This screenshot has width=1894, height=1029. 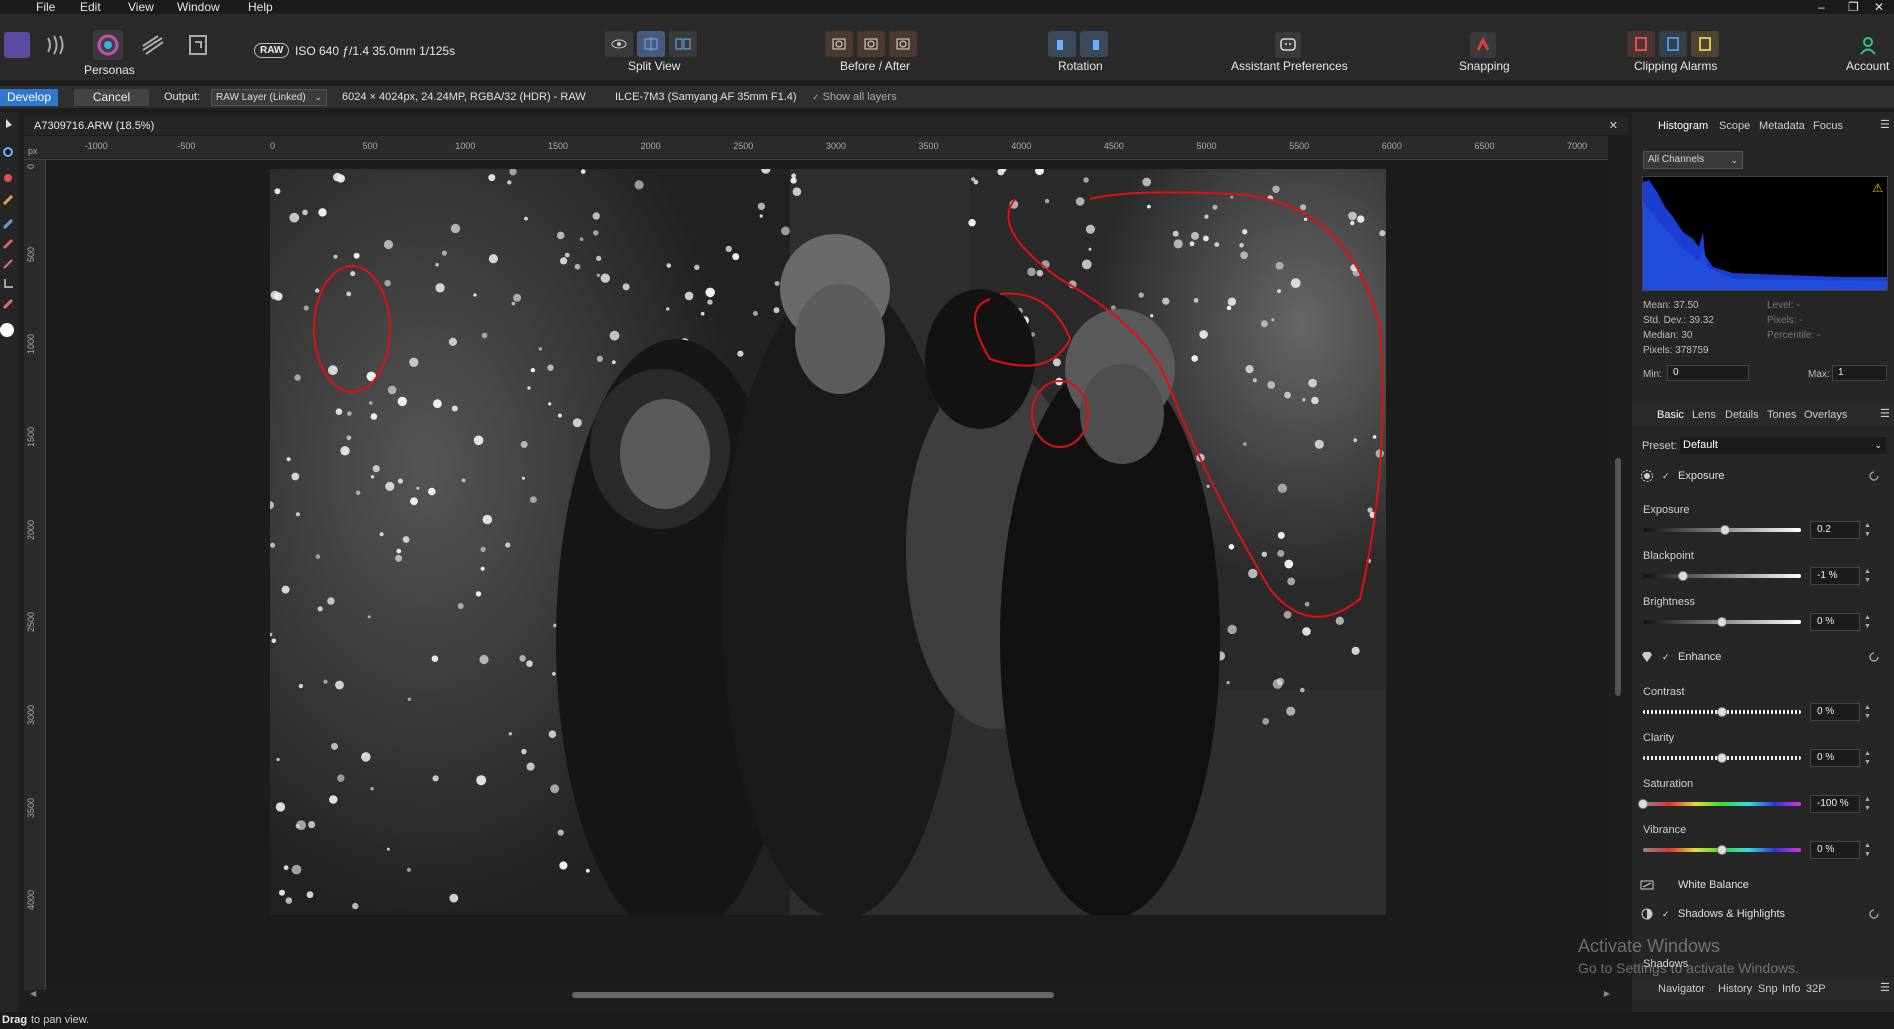 What do you see at coordinates (1735, 989) in the screenshot?
I see `tab-history: History` at bounding box center [1735, 989].